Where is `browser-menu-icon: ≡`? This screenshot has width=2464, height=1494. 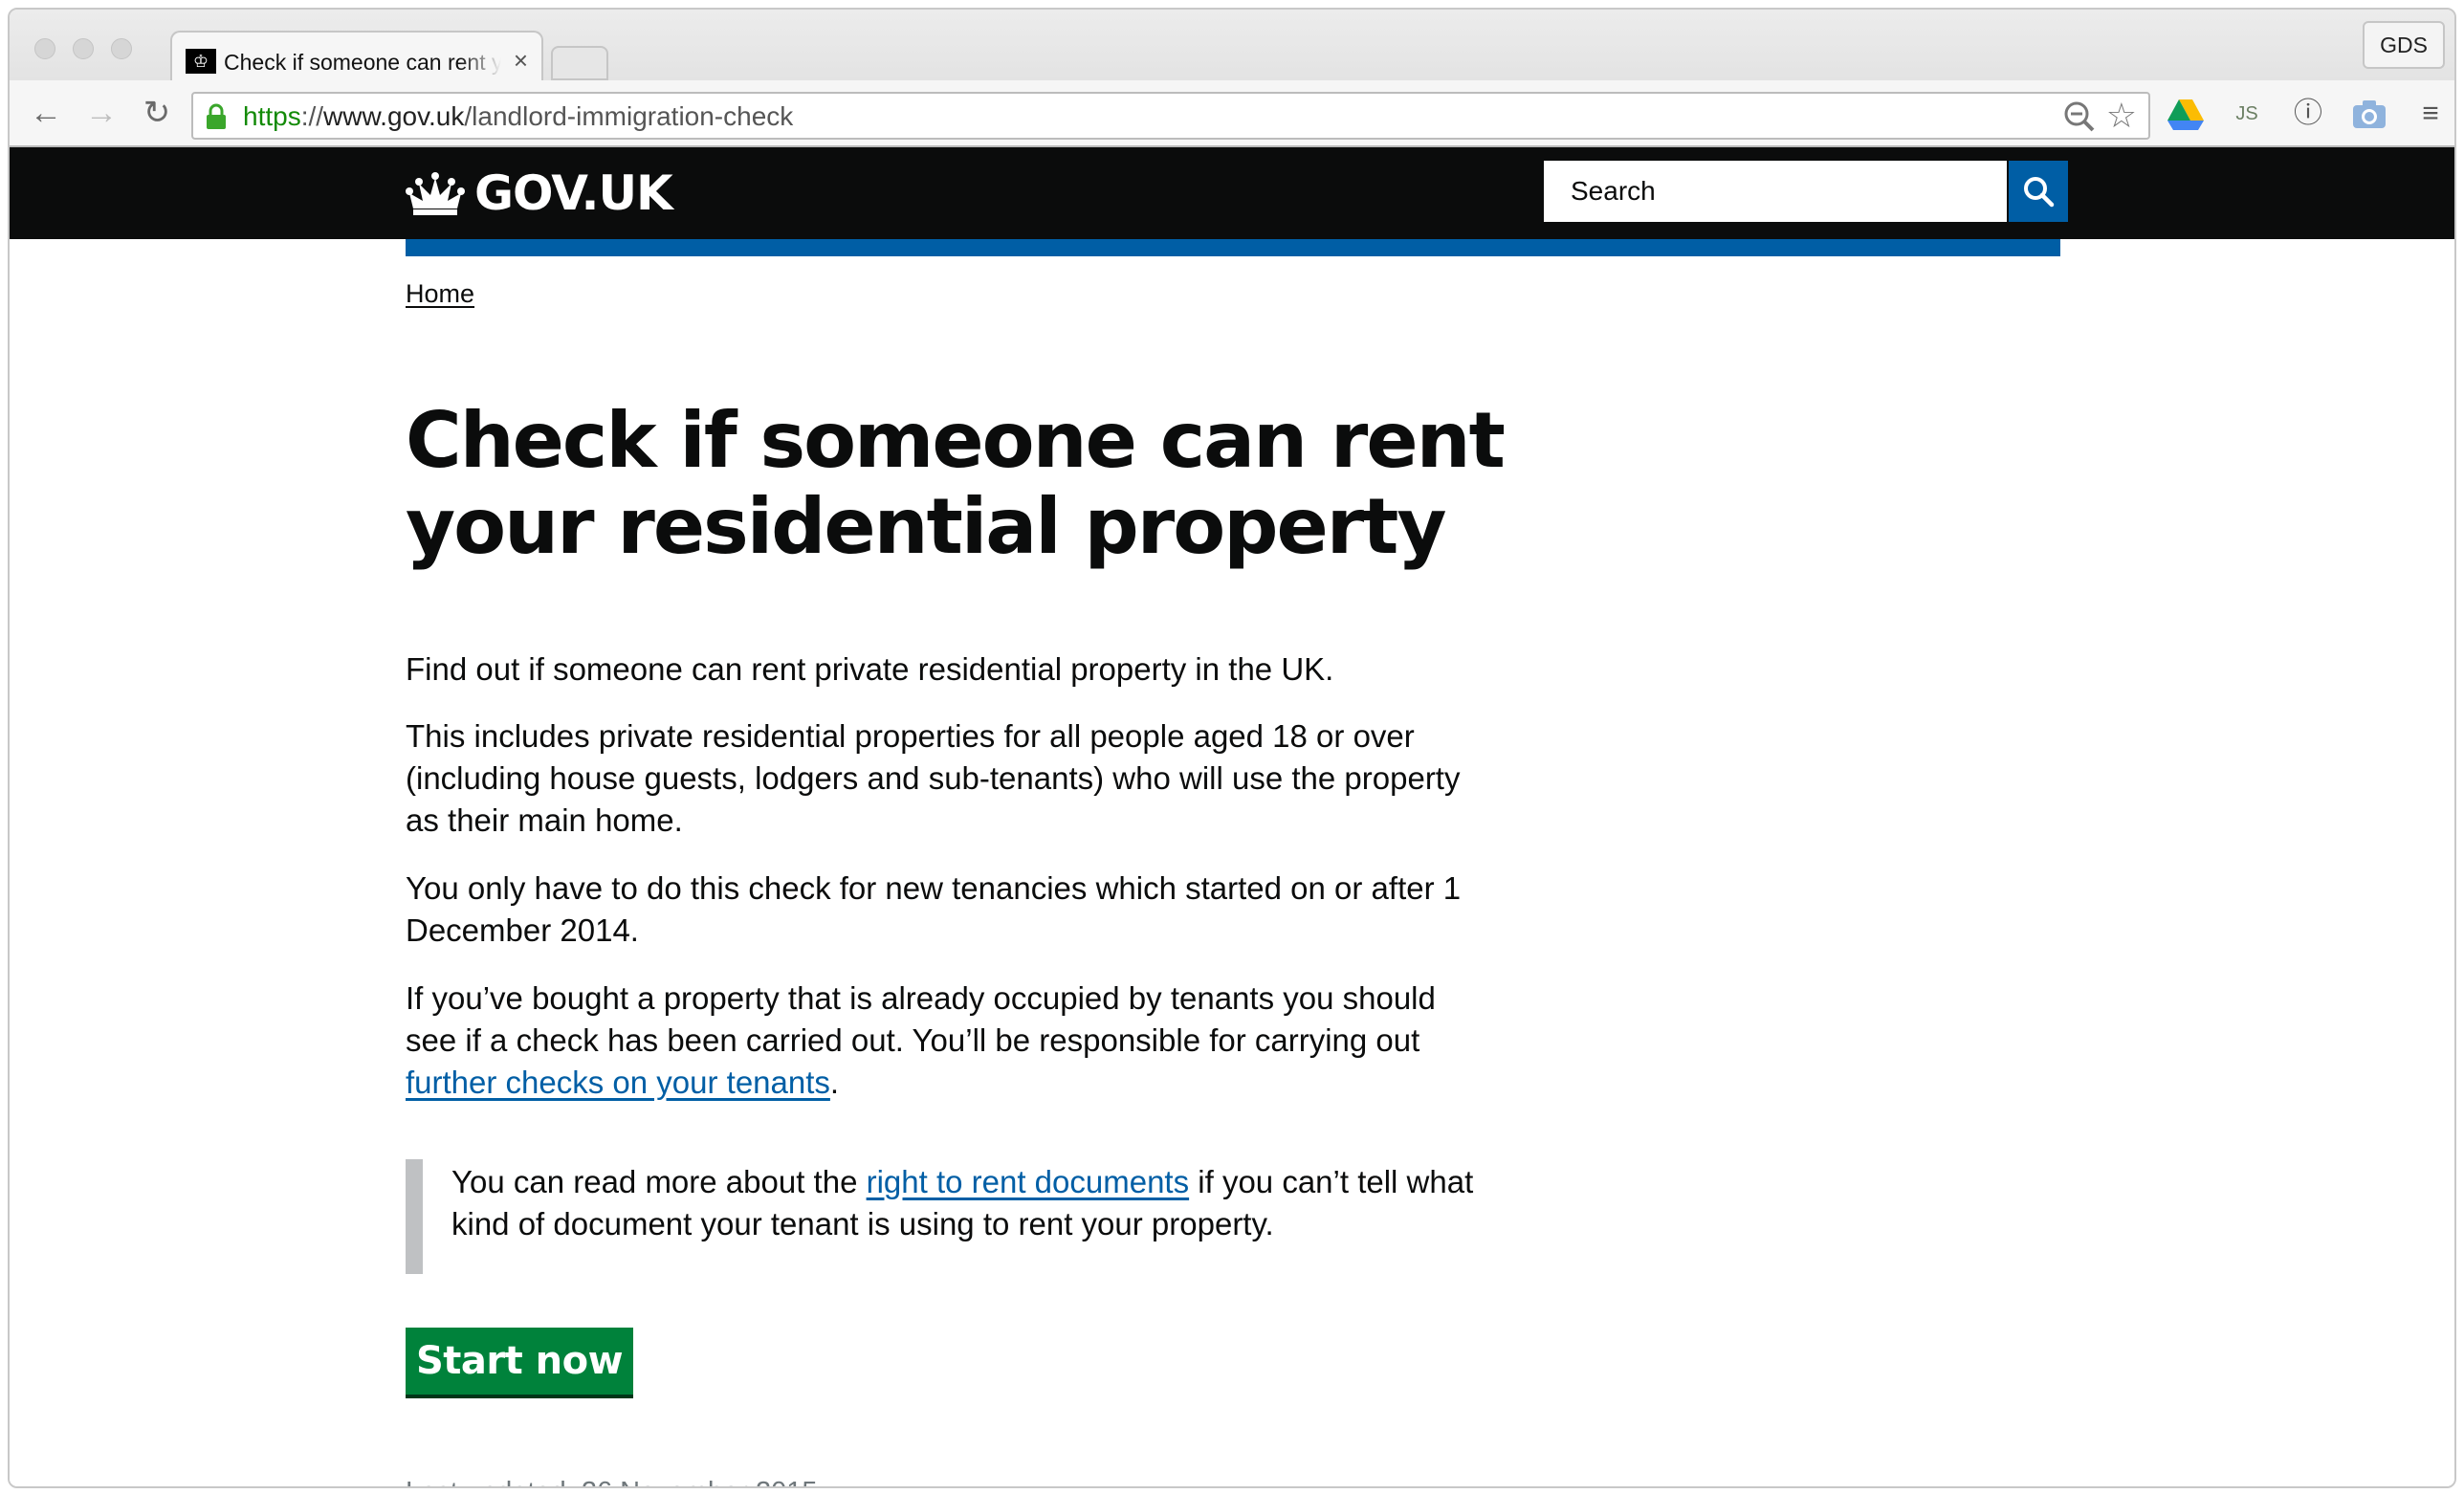 browser-menu-icon: ≡ is located at coordinates (2430, 114).